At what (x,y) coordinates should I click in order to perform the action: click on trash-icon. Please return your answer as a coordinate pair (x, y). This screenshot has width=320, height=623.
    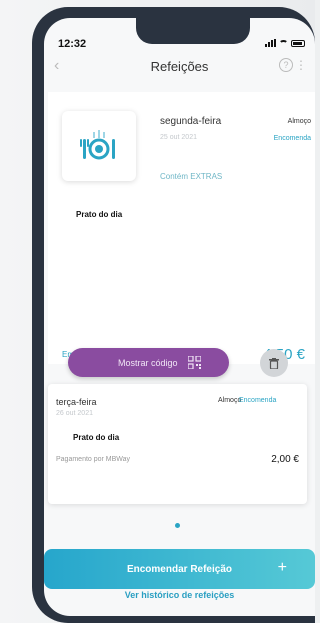
    Looking at the image, I should click on (274, 363).